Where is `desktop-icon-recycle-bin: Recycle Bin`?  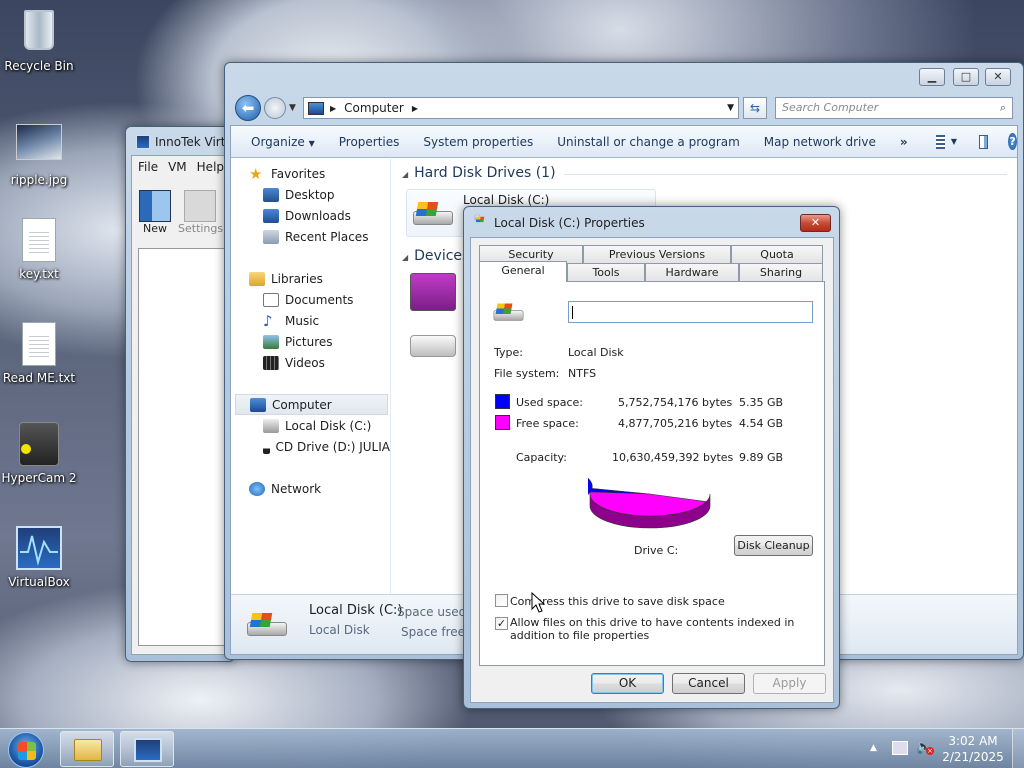 desktop-icon-recycle-bin: Recycle Bin is located at coordinates (39, 40).